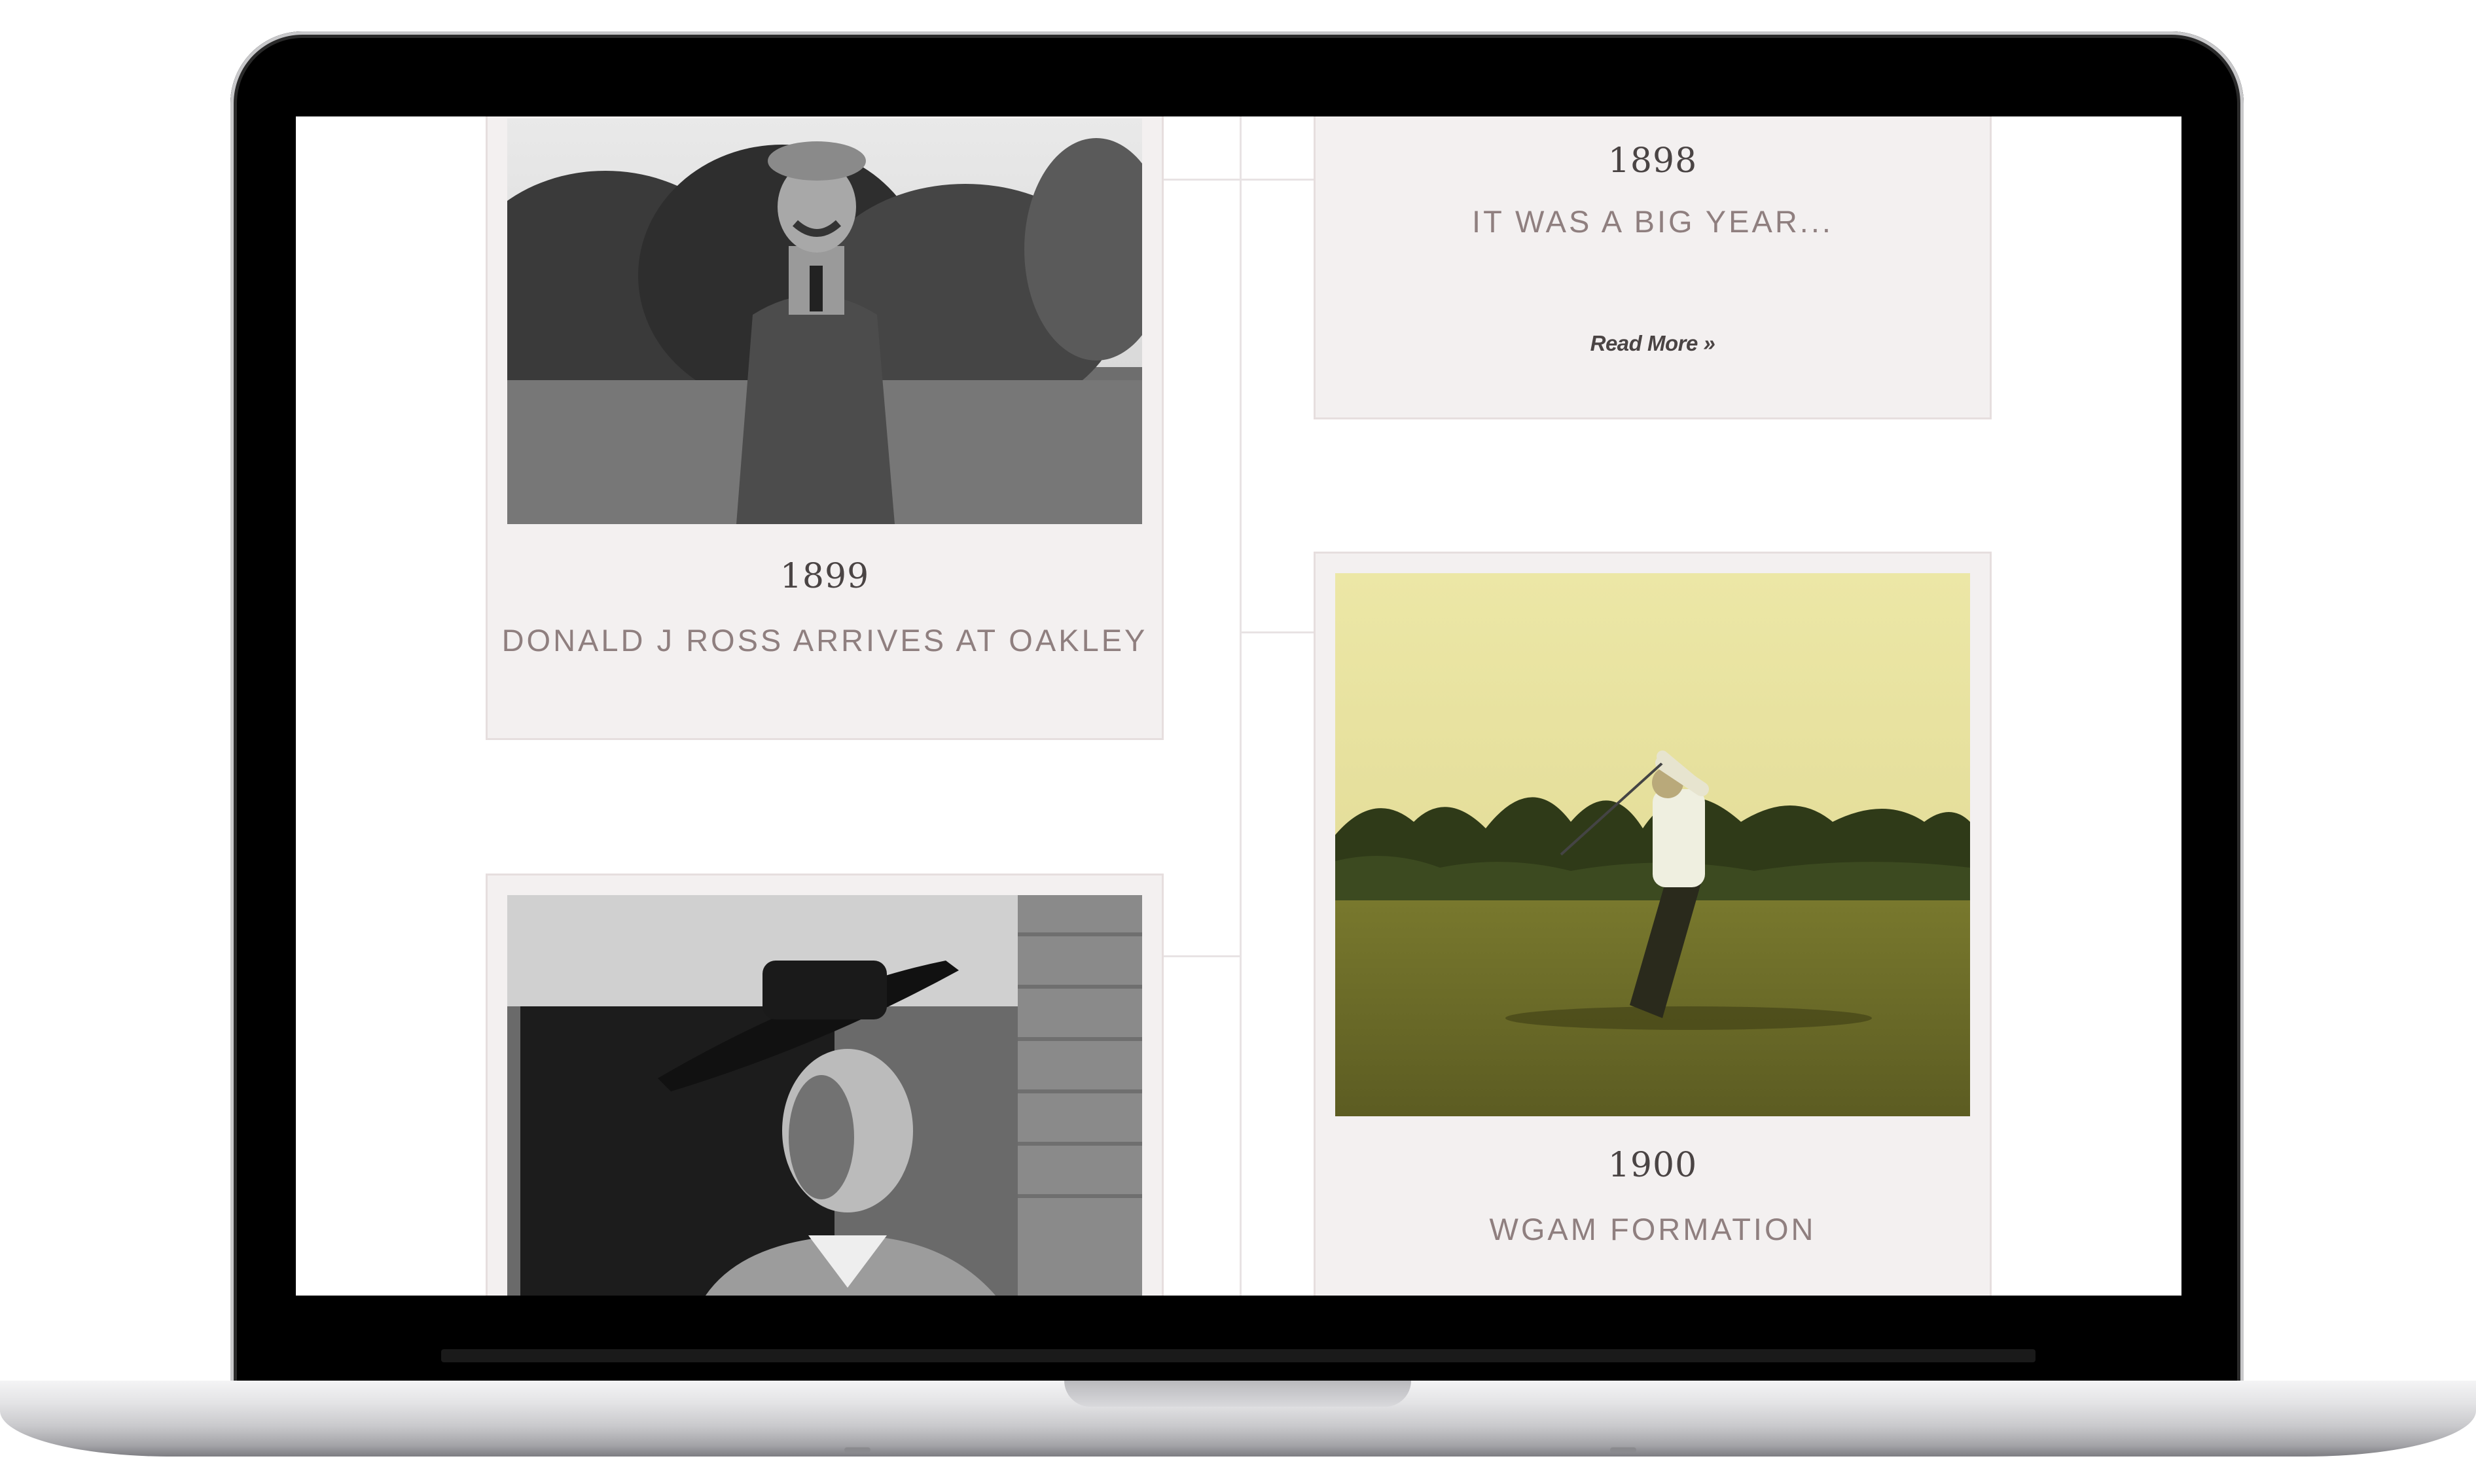  Describe the element at coordinates (1653, 344) in the screenshot. I see `read-more-link: Read More »` at that location.